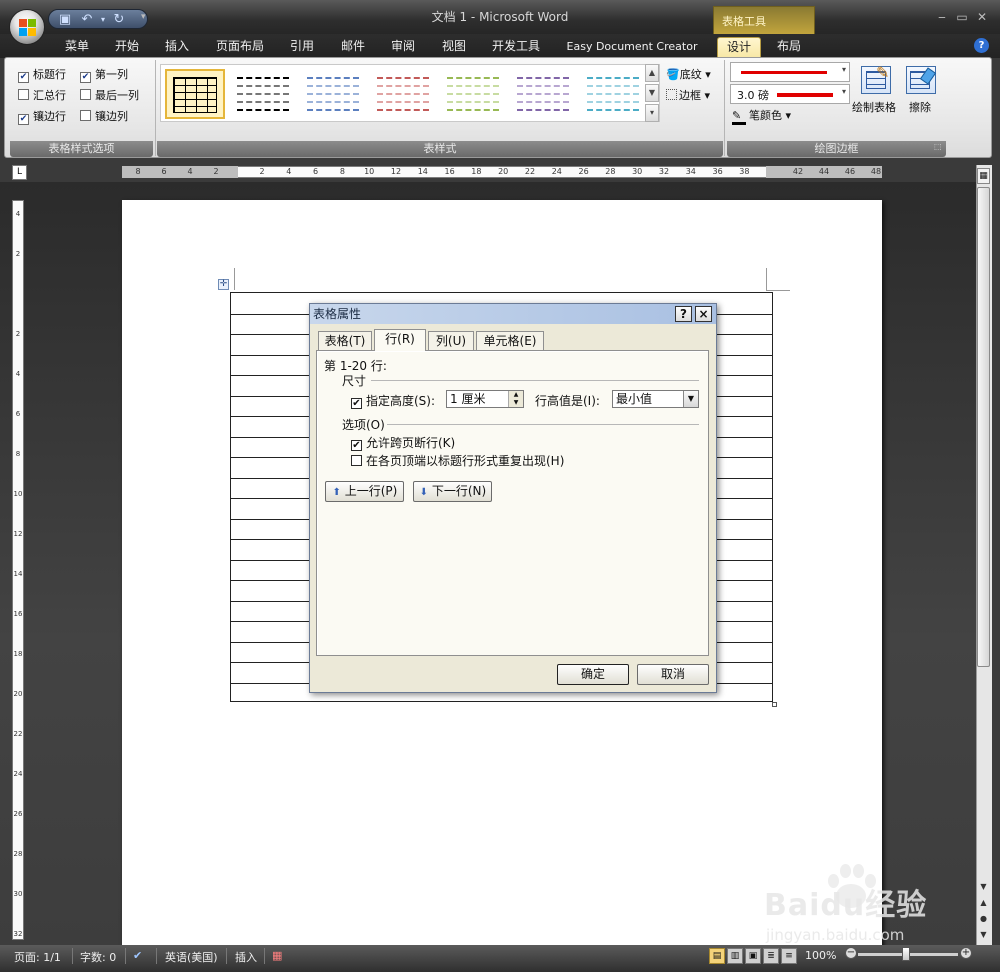  Describe the element at coordinates (652, 93) in the screenshot. I see `gallery-scroll-down: ▼` at that location.